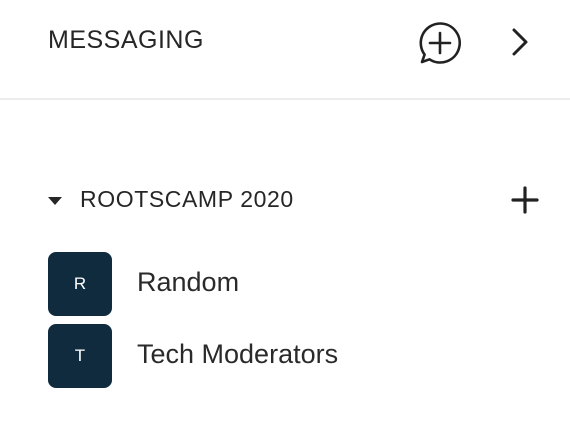  I want to click on panel-title: MESSAGING, so click(126, 40).